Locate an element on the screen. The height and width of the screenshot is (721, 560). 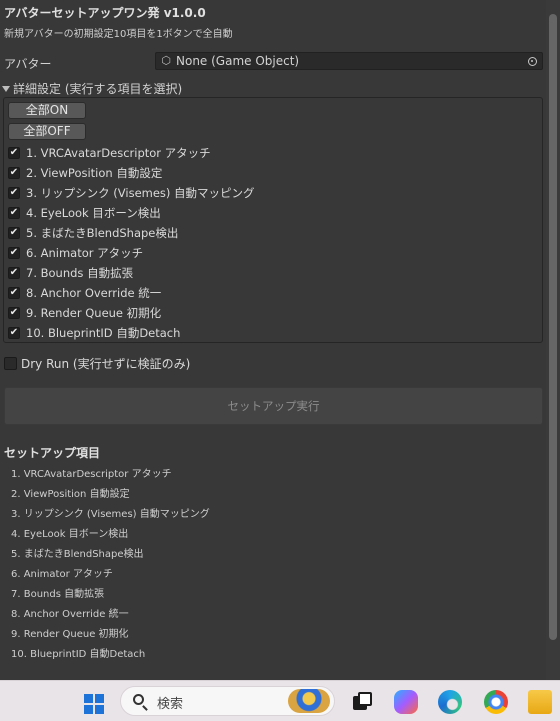
setting-row: ✔ 1. VRCAvatarDescriptor アタッチ is located at coordinates (109, 153).